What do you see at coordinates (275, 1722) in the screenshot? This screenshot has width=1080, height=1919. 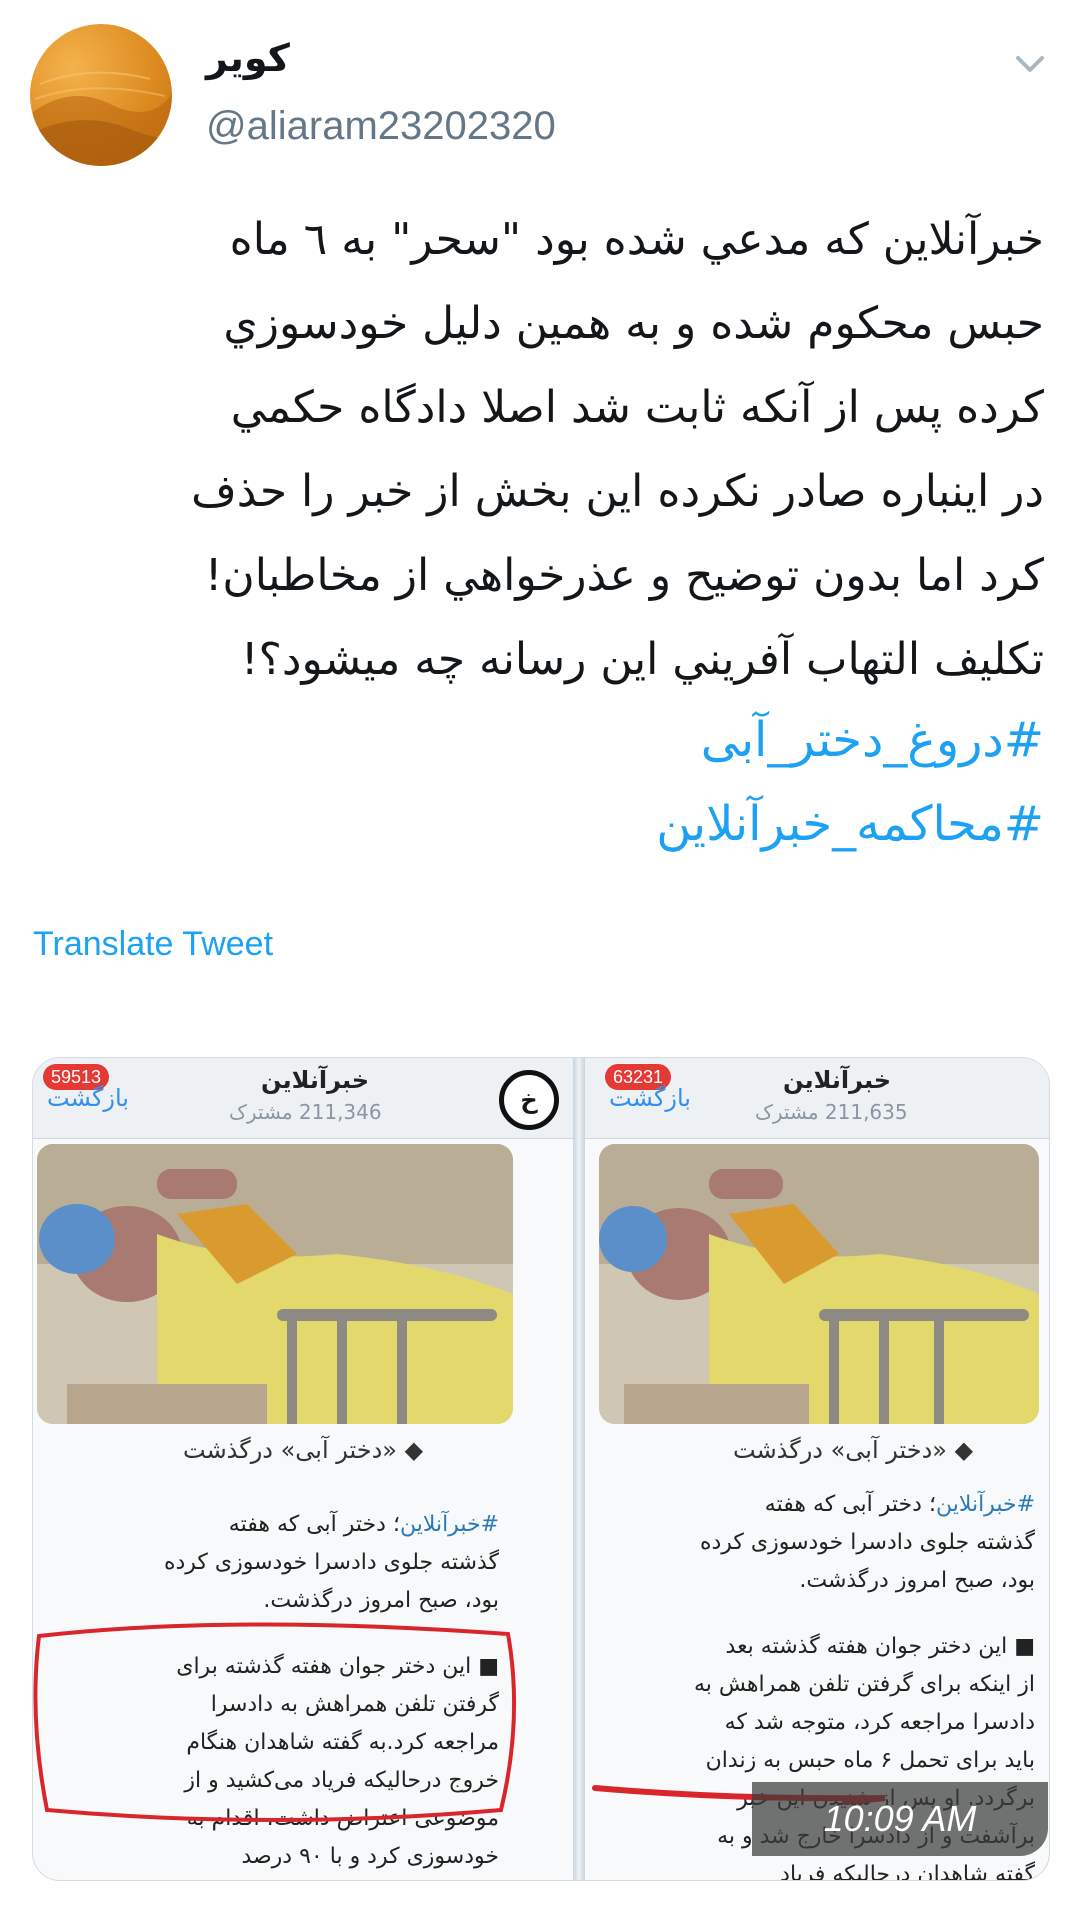 I see `red-annotation-circle` at bounding box center [275, 1722].